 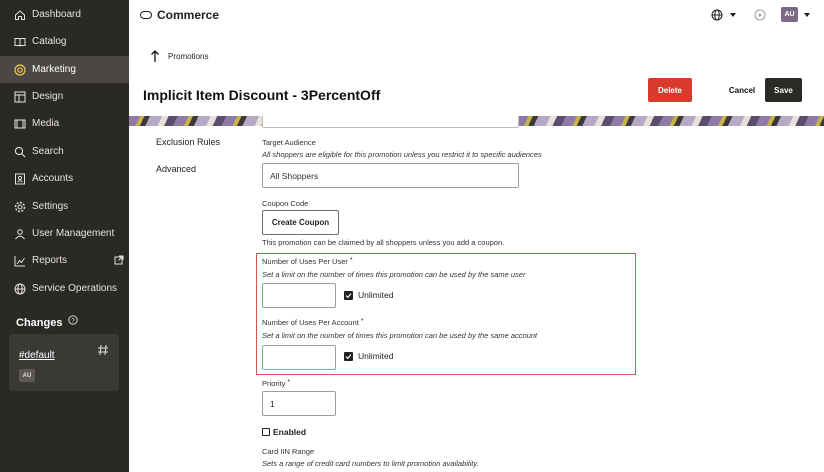 I want to click on uses-per-user-unlimited-checkbox: Unlimited, so click(x=368, y=295).